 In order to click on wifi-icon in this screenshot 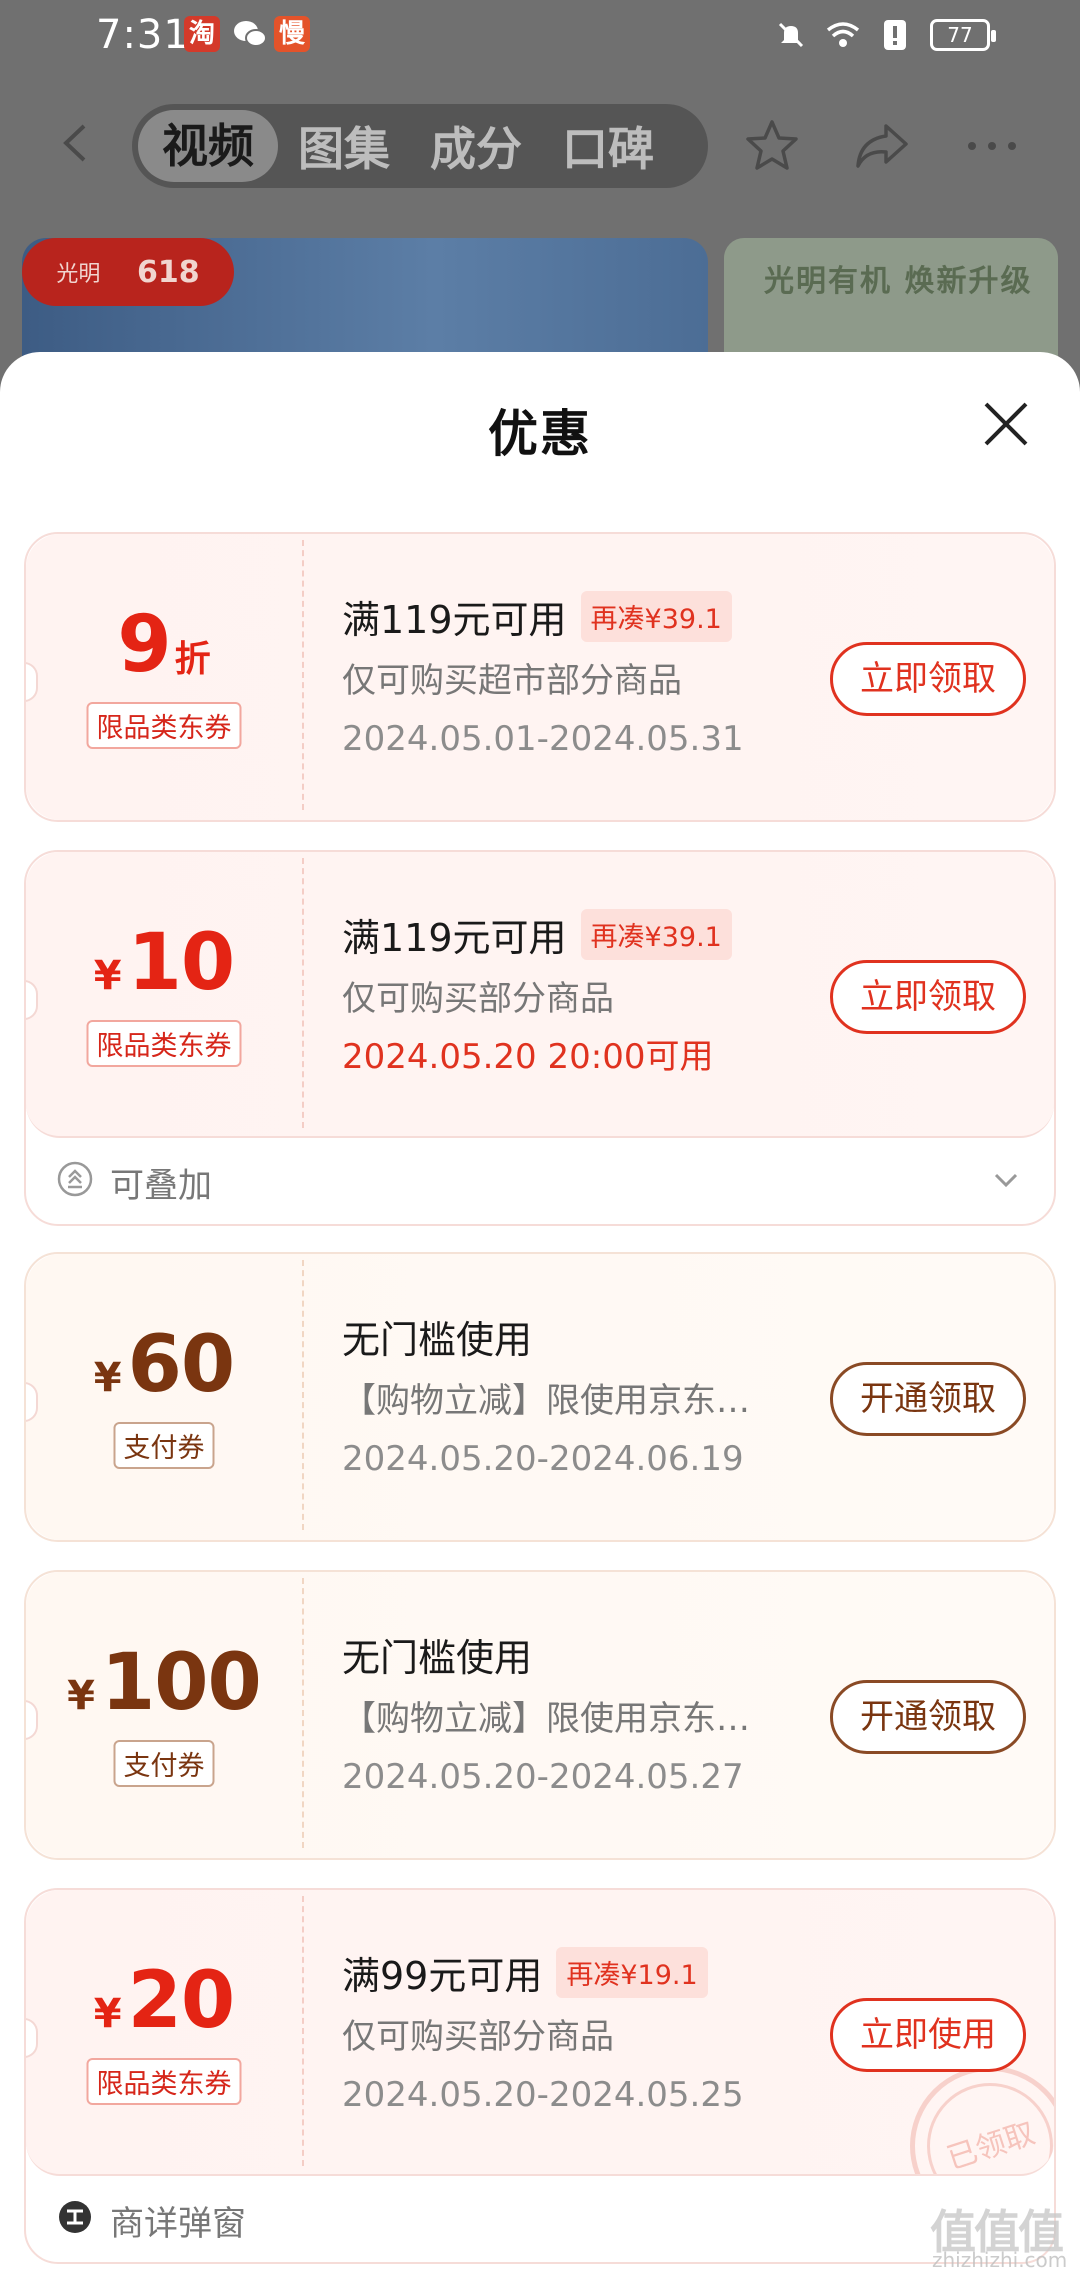, I will do `click(843, 35)`.